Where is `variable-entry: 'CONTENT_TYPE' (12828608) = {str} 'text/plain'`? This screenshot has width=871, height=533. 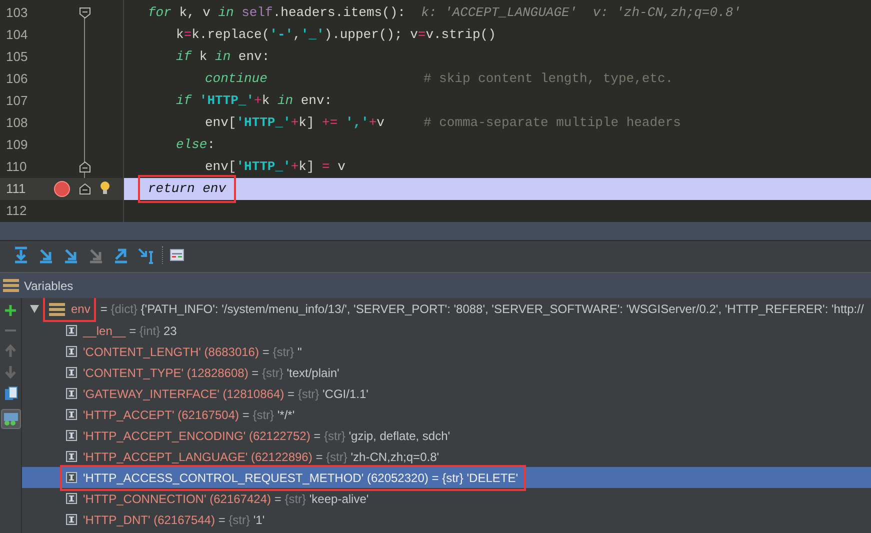
variable-entry: 'CONTENT_TYPE' (12828608) = {str} 'text/plain' is located at coordinates (211, 373).